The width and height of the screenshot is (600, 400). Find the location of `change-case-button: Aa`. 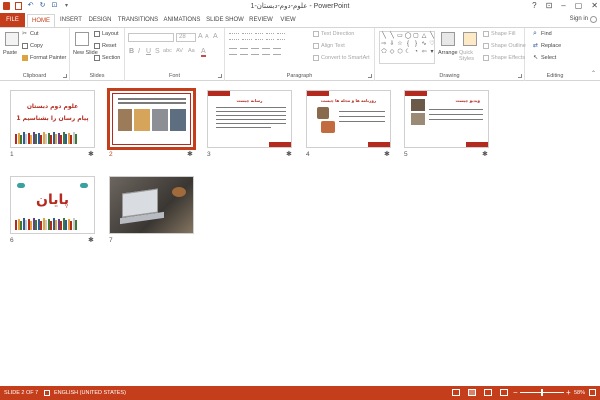

change-case-button: Aa is located at coordinates (191, 51).